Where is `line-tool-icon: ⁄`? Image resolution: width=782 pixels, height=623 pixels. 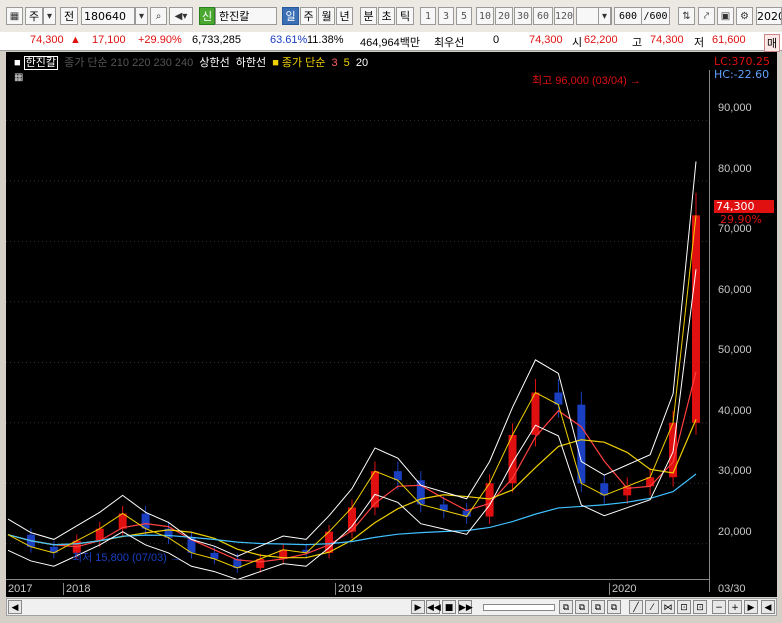 line-tool-icon: ⁄ is located at coordinates (652, 607).